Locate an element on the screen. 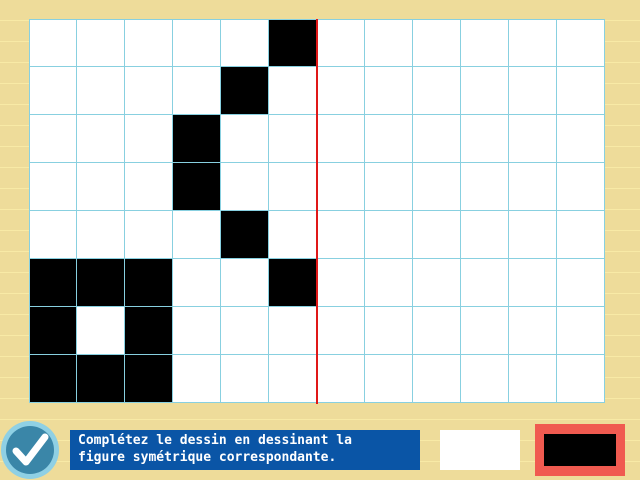  black-color-swatch is located at coordinates (580, 450).